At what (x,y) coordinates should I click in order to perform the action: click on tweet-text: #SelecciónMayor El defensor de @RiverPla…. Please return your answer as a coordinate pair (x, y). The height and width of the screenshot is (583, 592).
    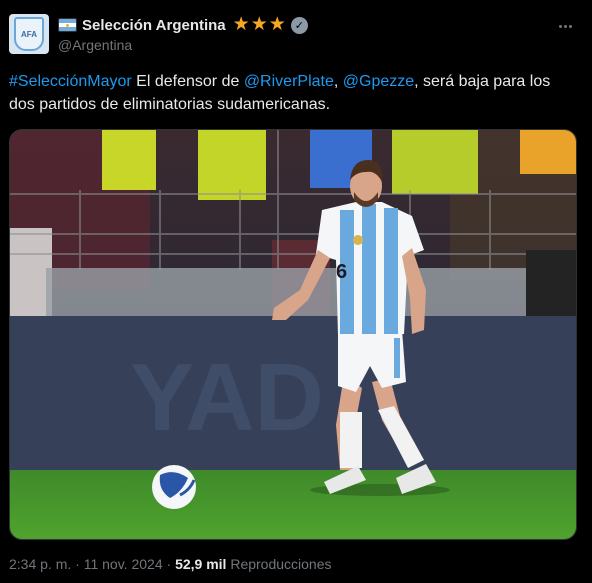
    Looking at the image, I should click on (293, 93).